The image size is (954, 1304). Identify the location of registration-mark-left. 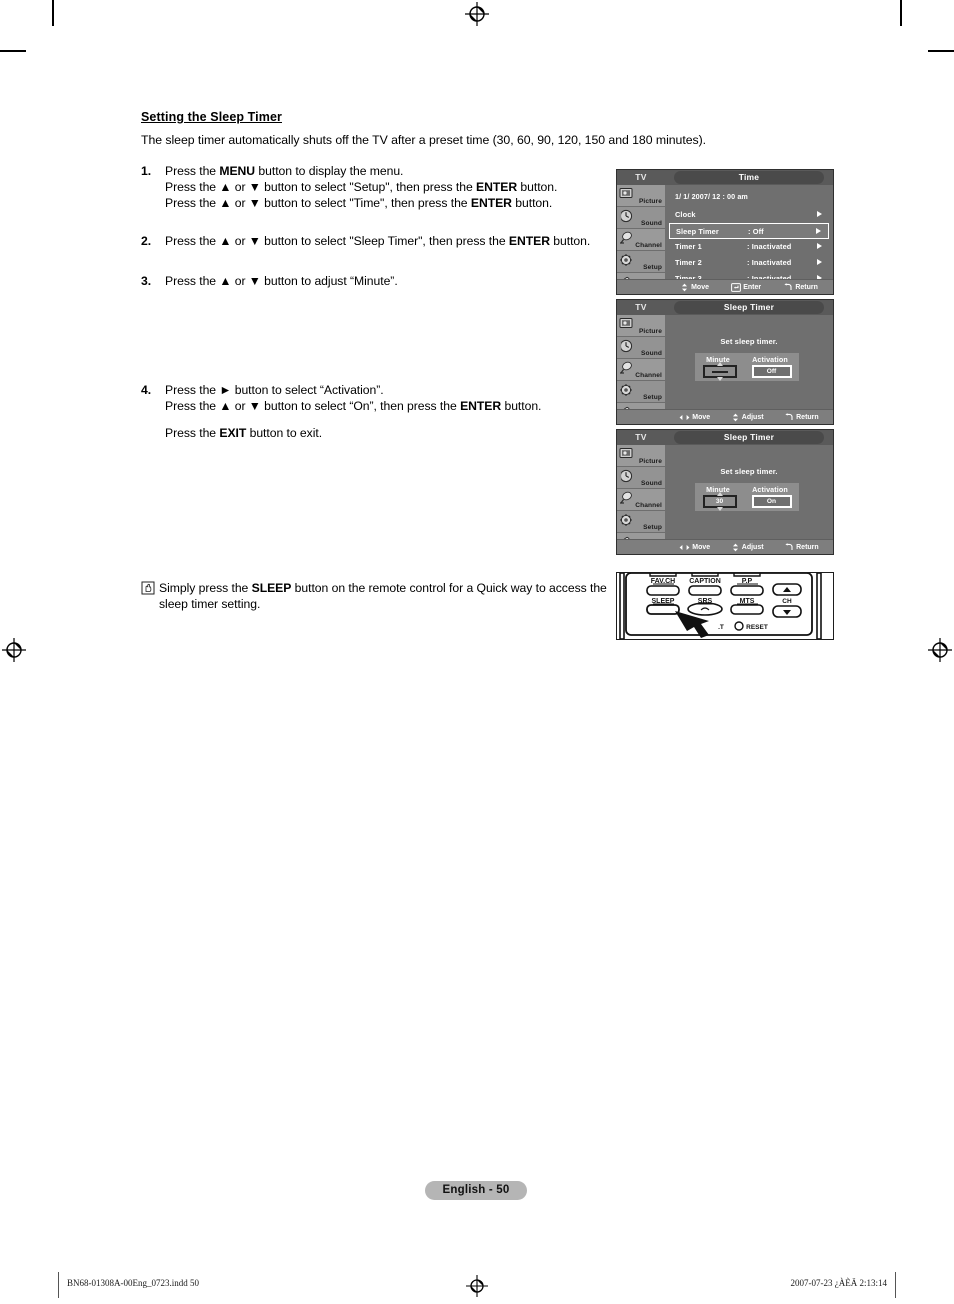
(14, 650).